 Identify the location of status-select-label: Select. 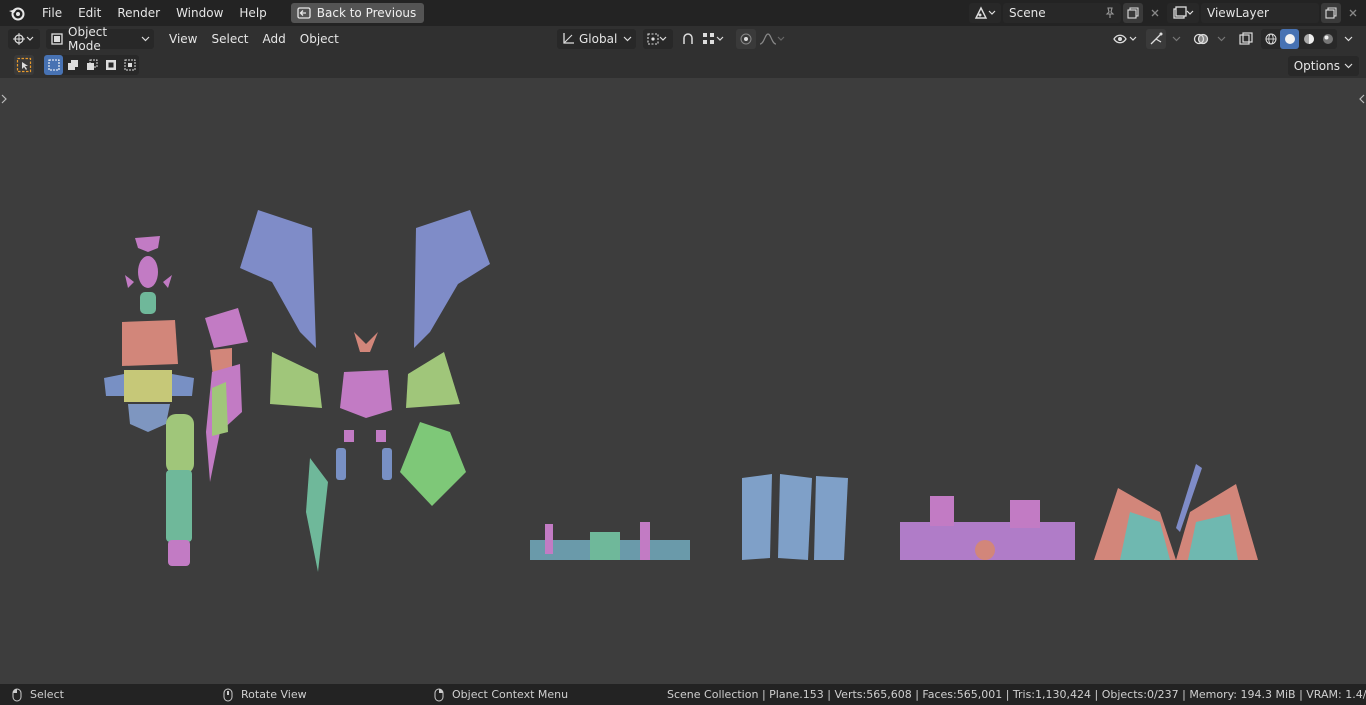
(47, 694).